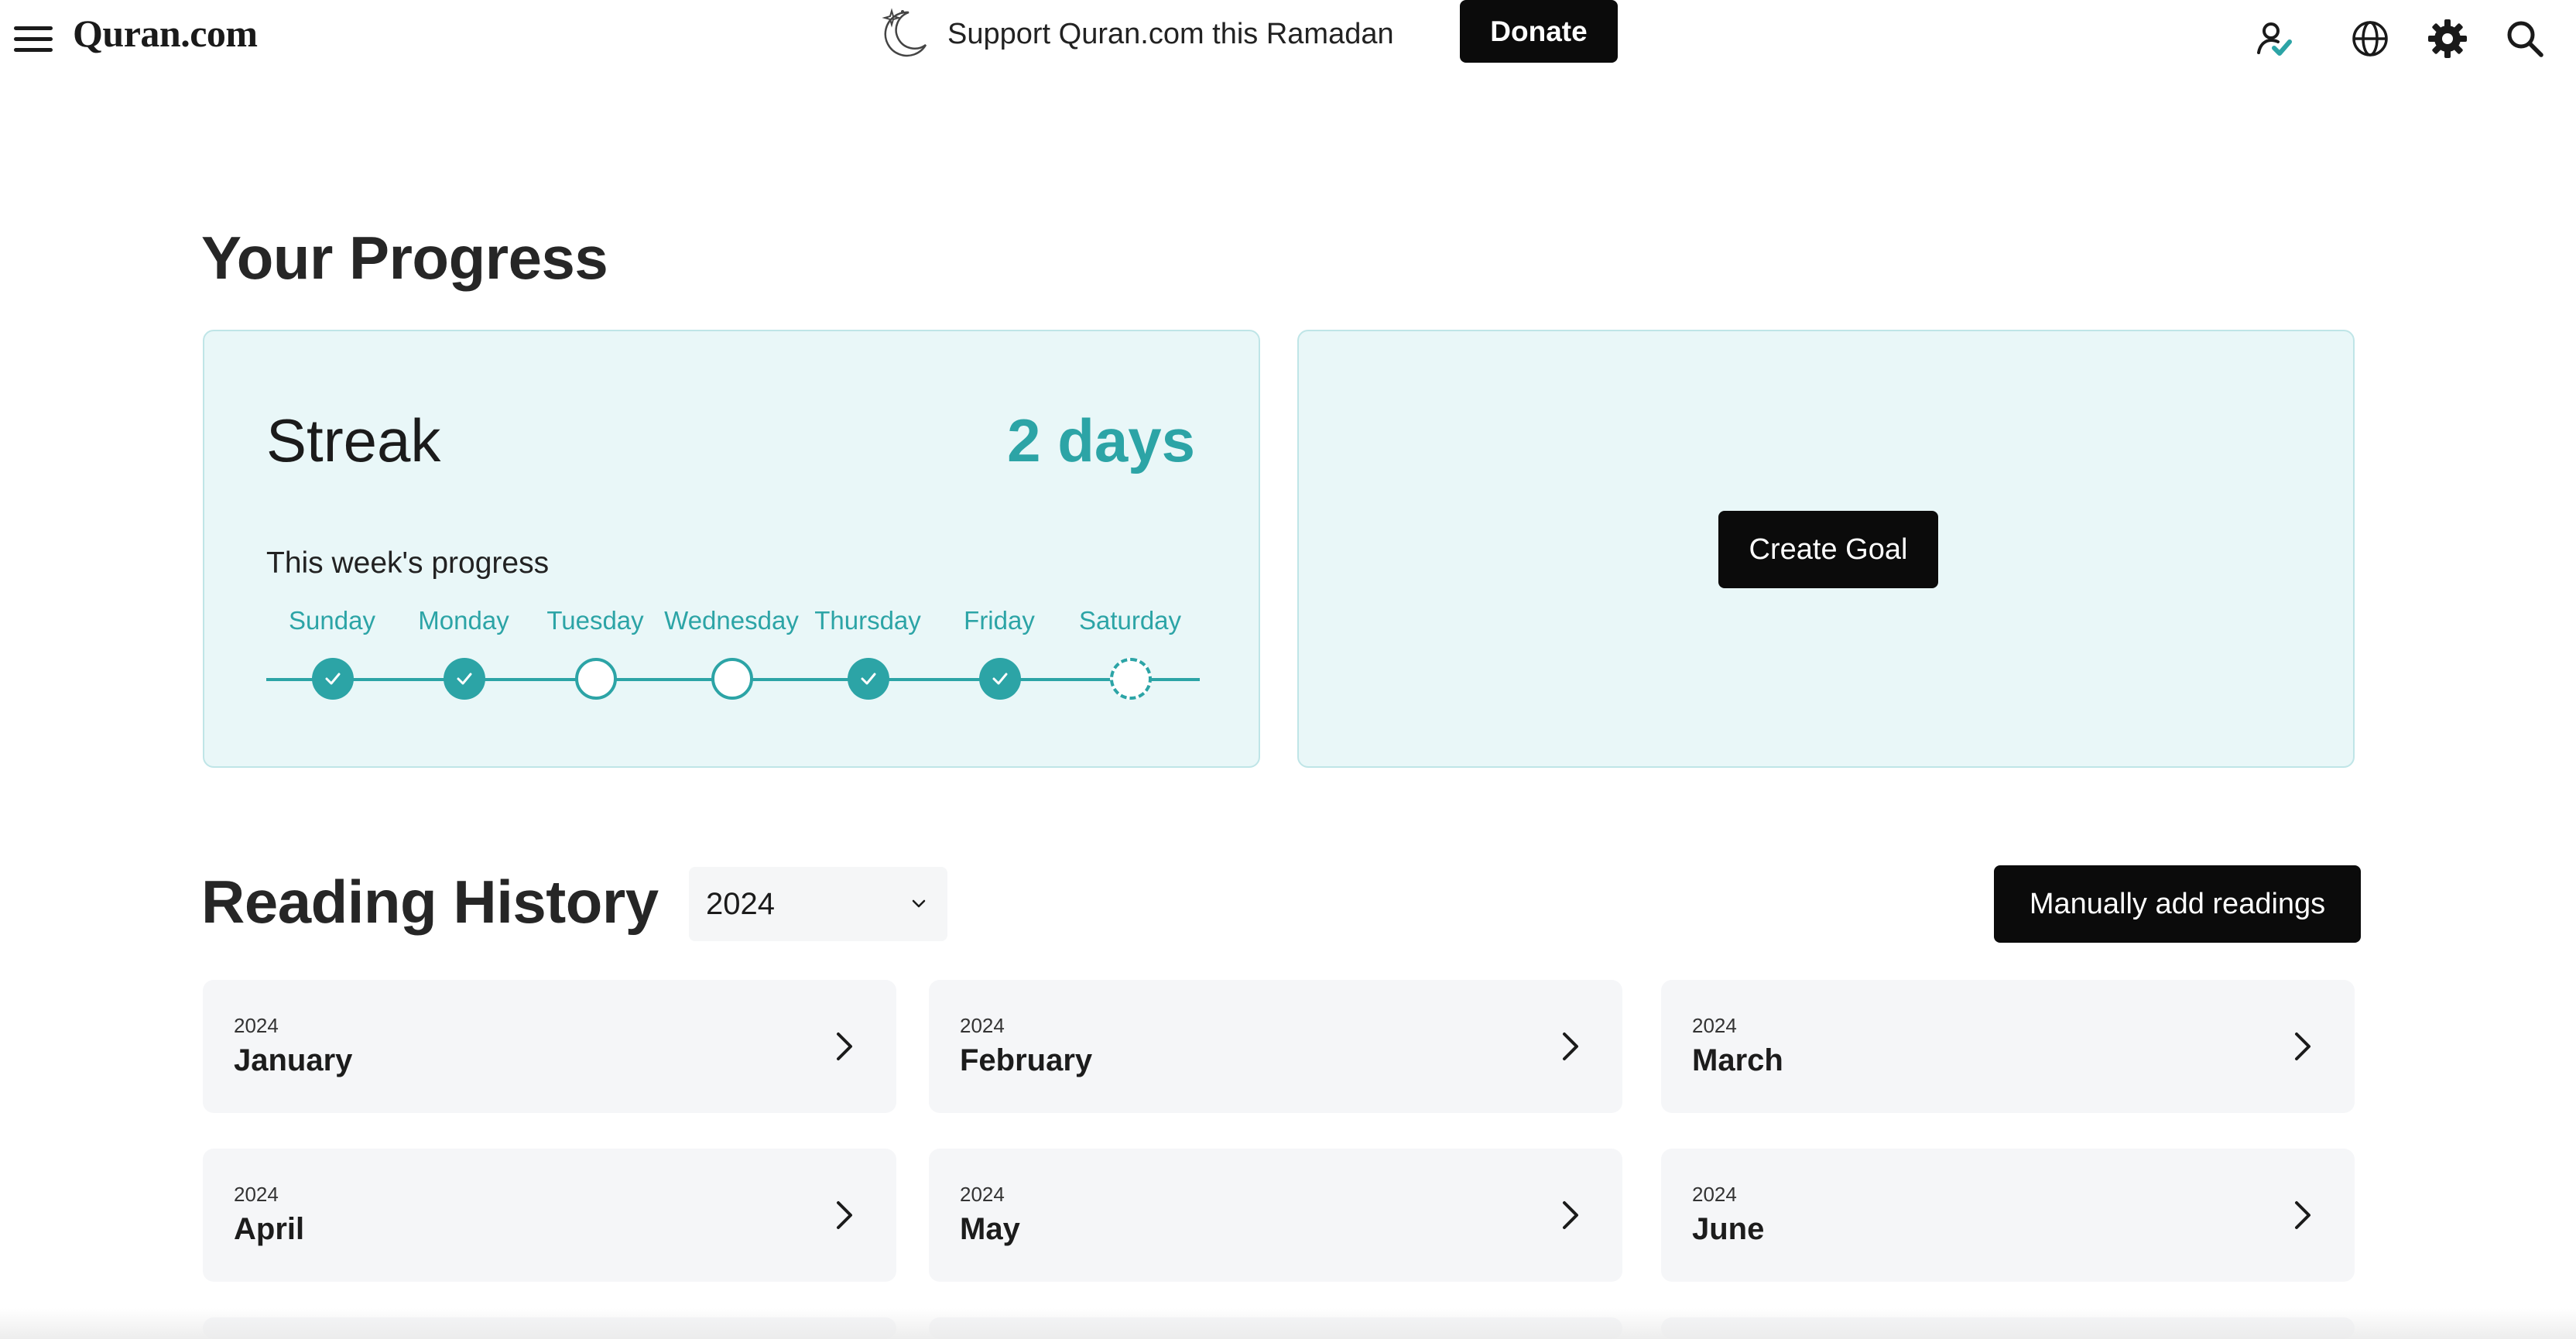 This screenshot has height=1339, width=2576. Describe the element at coordinates (464, 651) in the screenshot. I see `day-monday: Monday` at that location.